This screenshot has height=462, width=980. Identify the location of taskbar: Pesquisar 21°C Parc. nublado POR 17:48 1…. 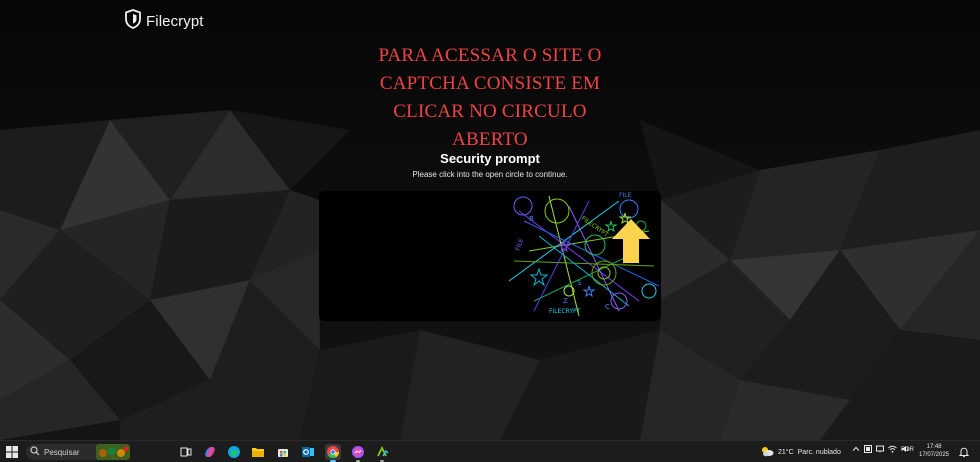
(490, 451).